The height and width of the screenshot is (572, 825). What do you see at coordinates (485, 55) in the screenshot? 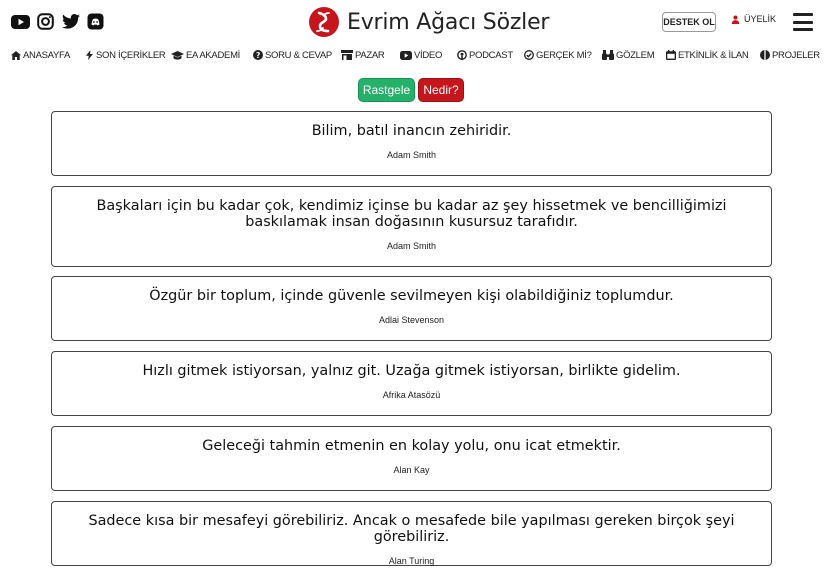
I see `nav-item-podcast: PODCAST` at bounding box center [485, 55].